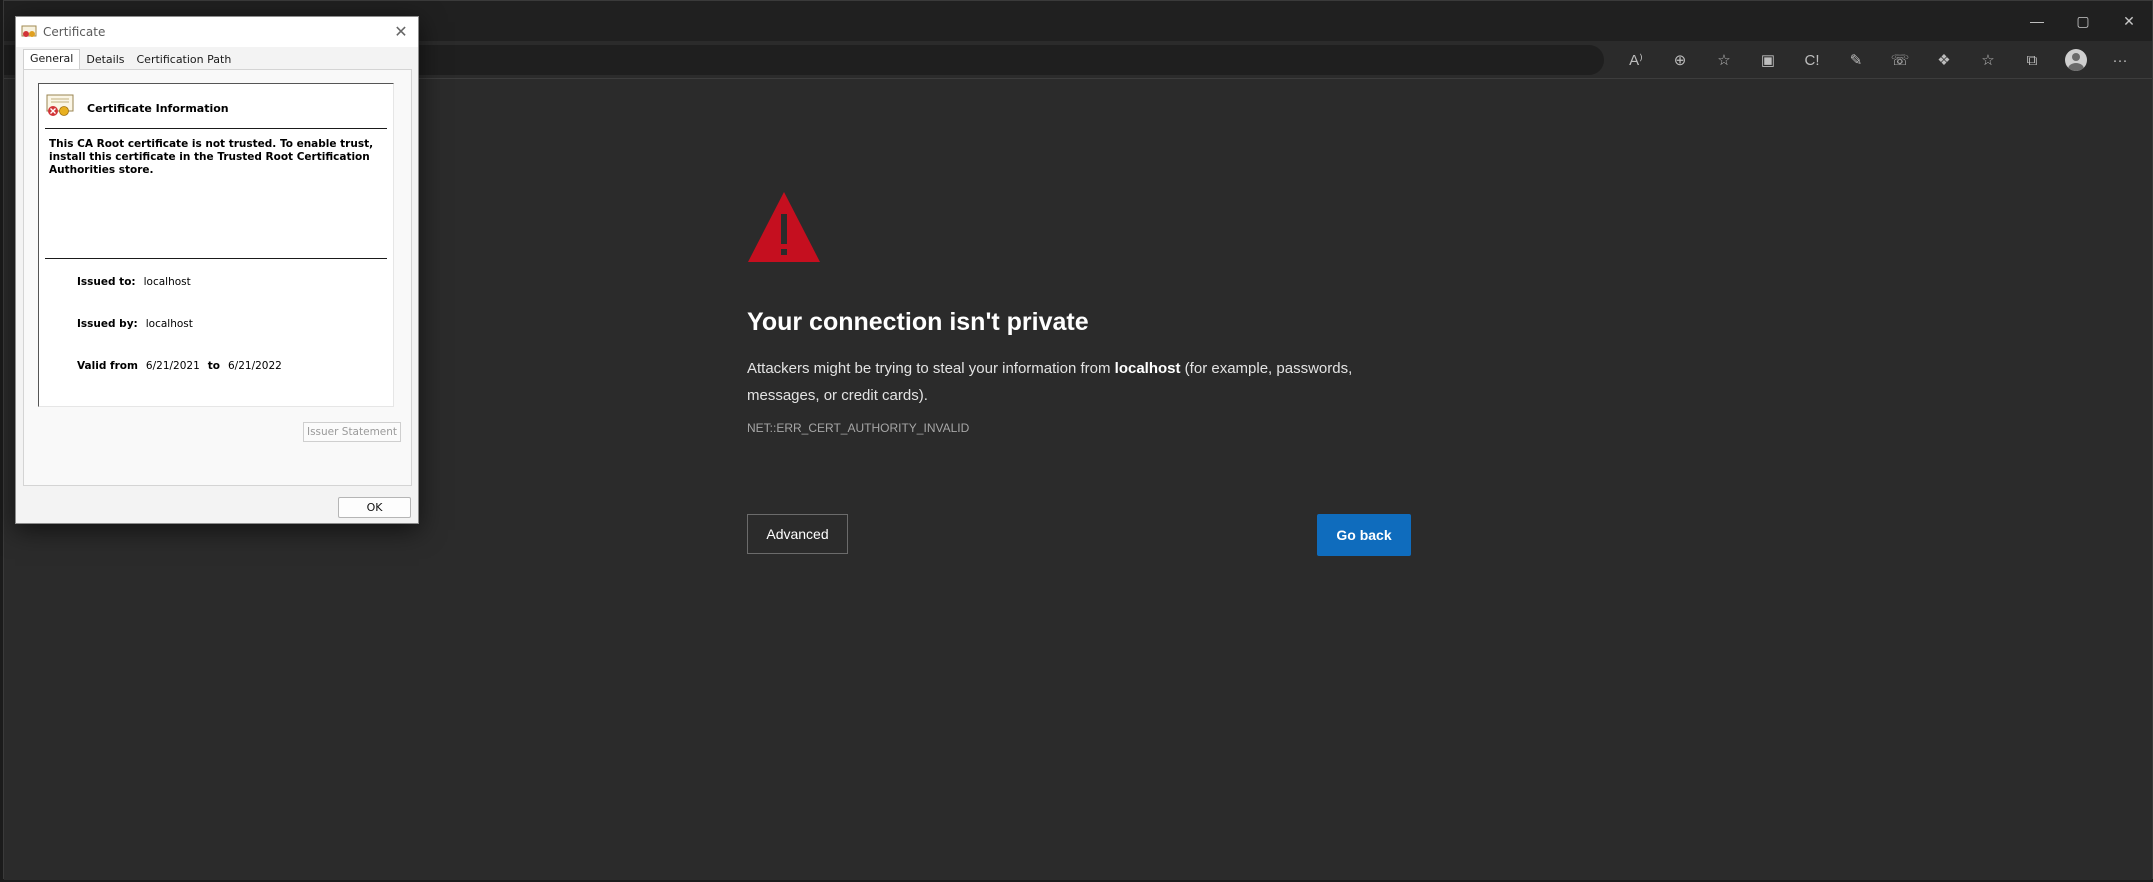 The height and width of the screenshot is (882, 2153). I want to click on maximize-button: ▢, so click(2083, 21).